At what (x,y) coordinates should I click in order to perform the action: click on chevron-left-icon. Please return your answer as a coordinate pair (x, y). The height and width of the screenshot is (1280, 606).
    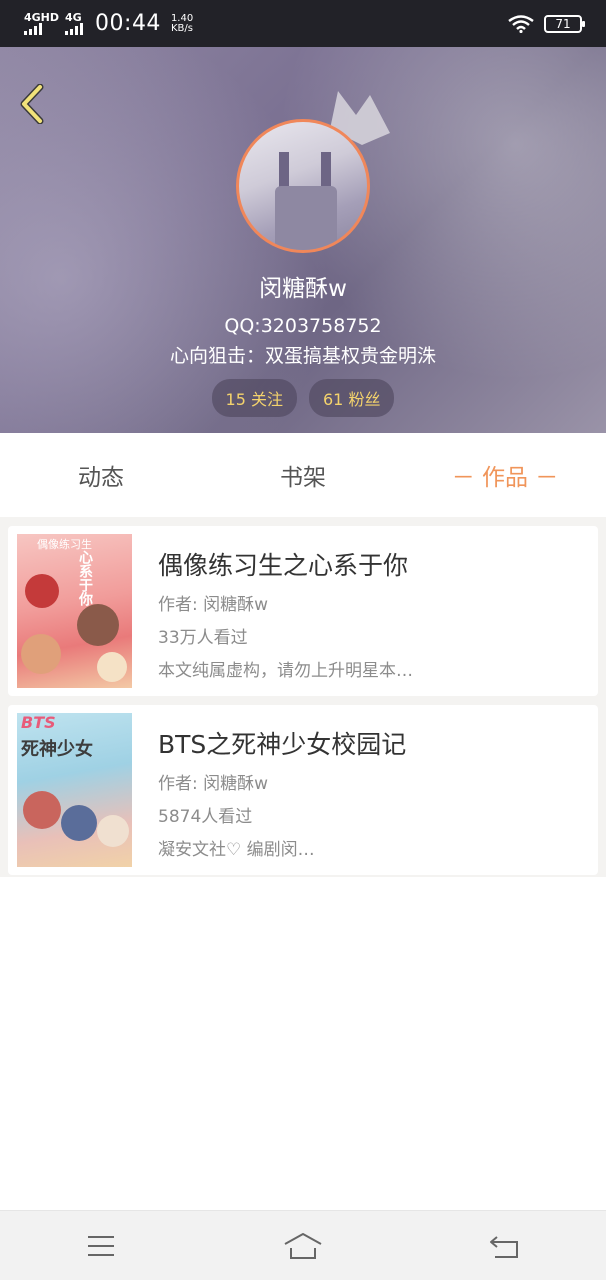
    Looking at the image, I should click on (32, 104).